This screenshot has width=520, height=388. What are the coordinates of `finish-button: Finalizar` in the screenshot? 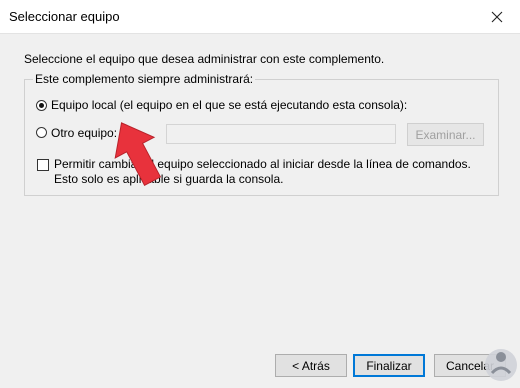 It's located at (389, 365).